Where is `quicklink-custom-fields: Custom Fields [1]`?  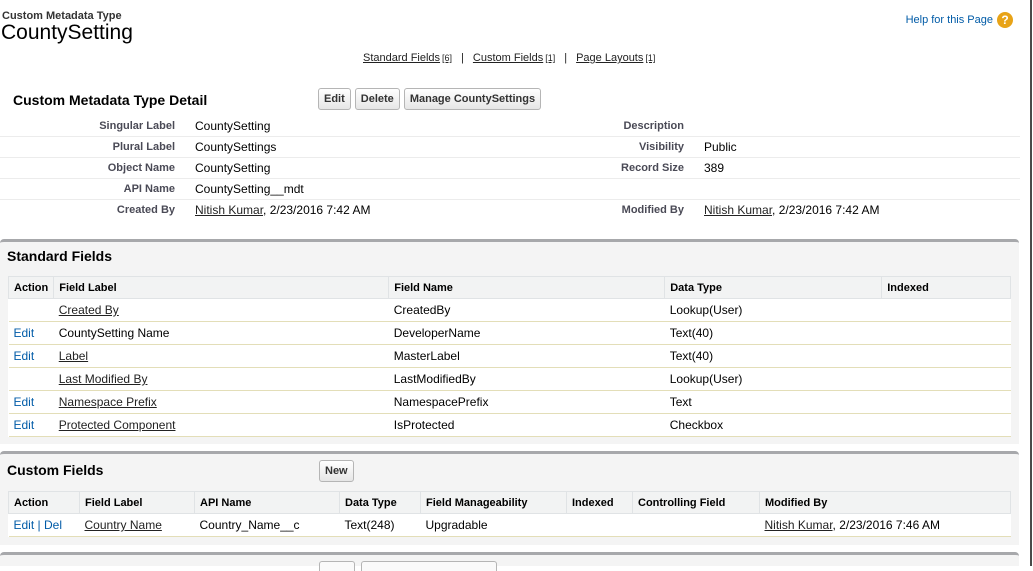 quicklink-custom-fields: Custom Fields [1] is located at coordinates (514, 58).